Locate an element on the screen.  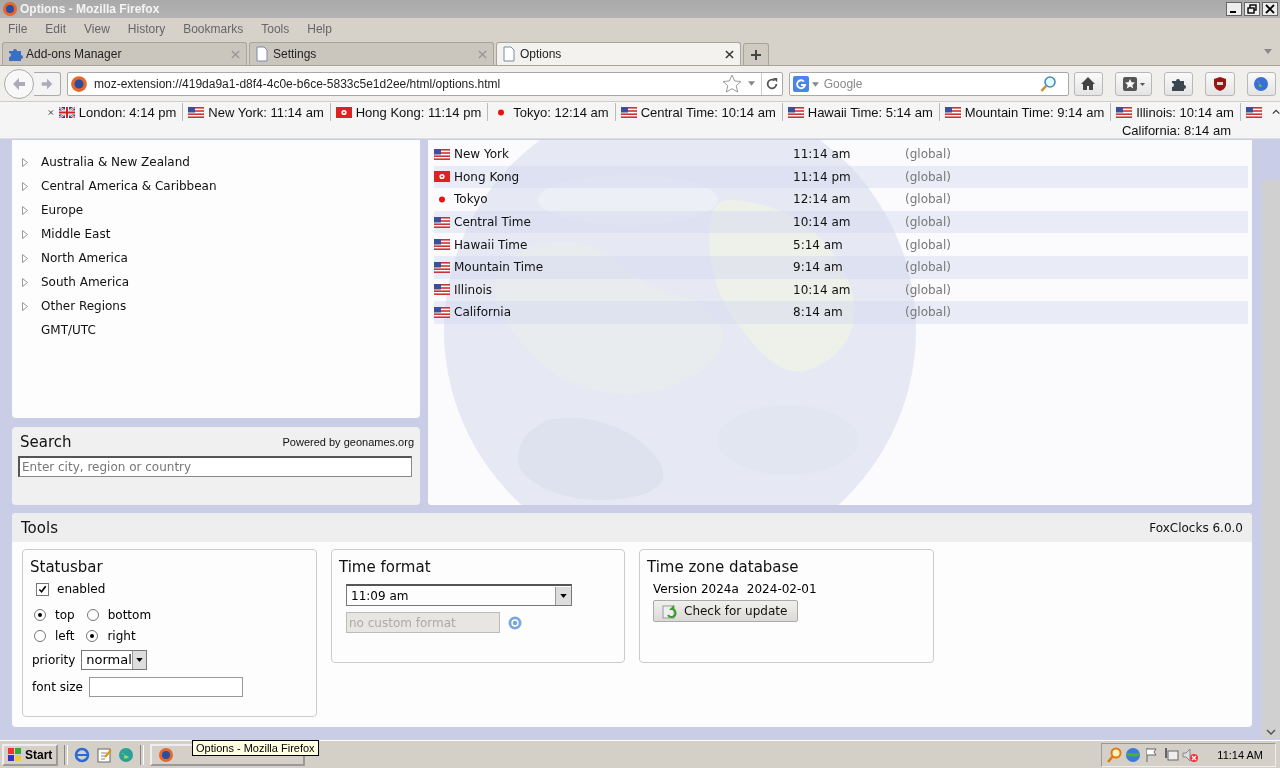
zone-time: 11:14 pm is located at coordinates (822, 176).